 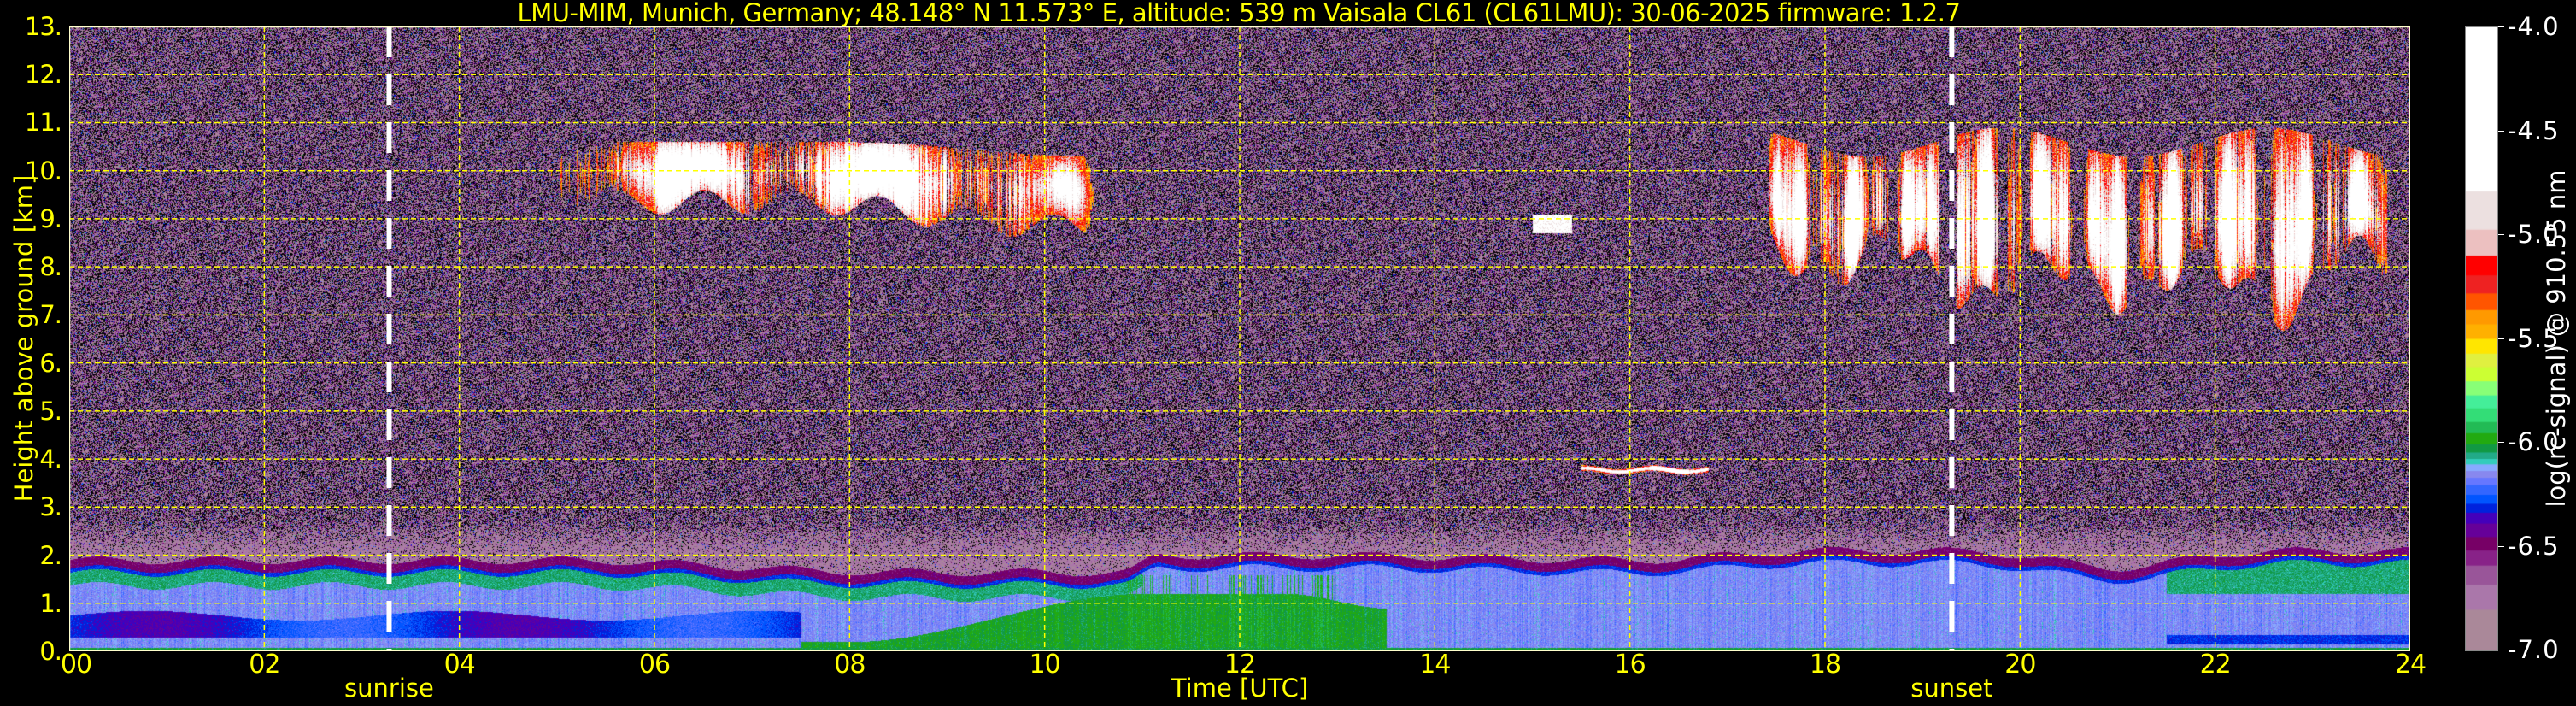 What do you see at coordinates (76, 665) in the screenshot?
I see `x-tick-label: 00` at bounding box center [76, 665].